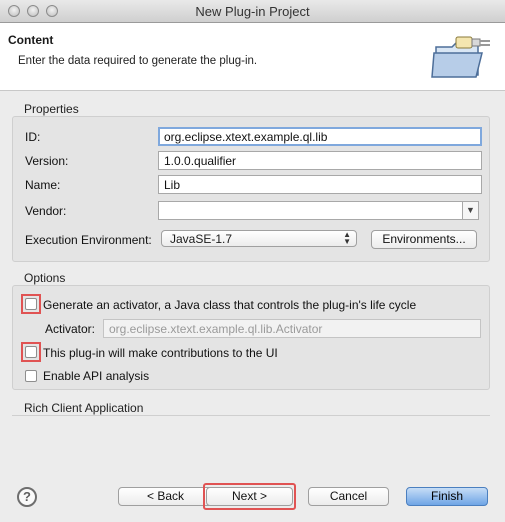 This screenshot has width=505, height=522. What do you see at coordinates (47, 161) in the screenshot?
I see `version-label: Version:` at bounding box center [47, 161].